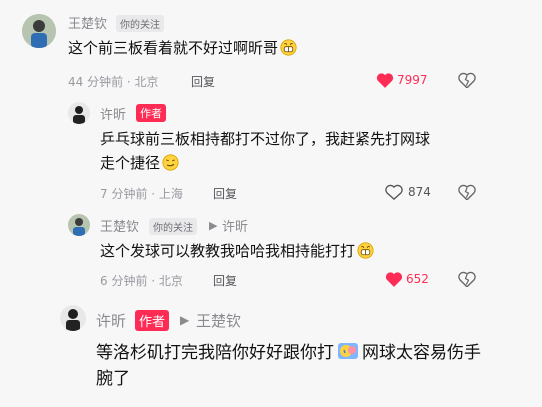 This screenshot has width=542, height=407. Describe the element at coordinates (235, 225) in the screenshot. I see `reply-to-name: 许昕` at that location.